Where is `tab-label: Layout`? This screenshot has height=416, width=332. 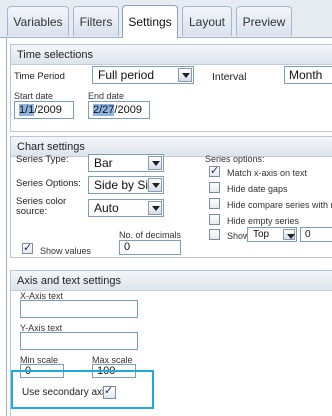
tab-label: Layout is located at coordinates (207, 21).